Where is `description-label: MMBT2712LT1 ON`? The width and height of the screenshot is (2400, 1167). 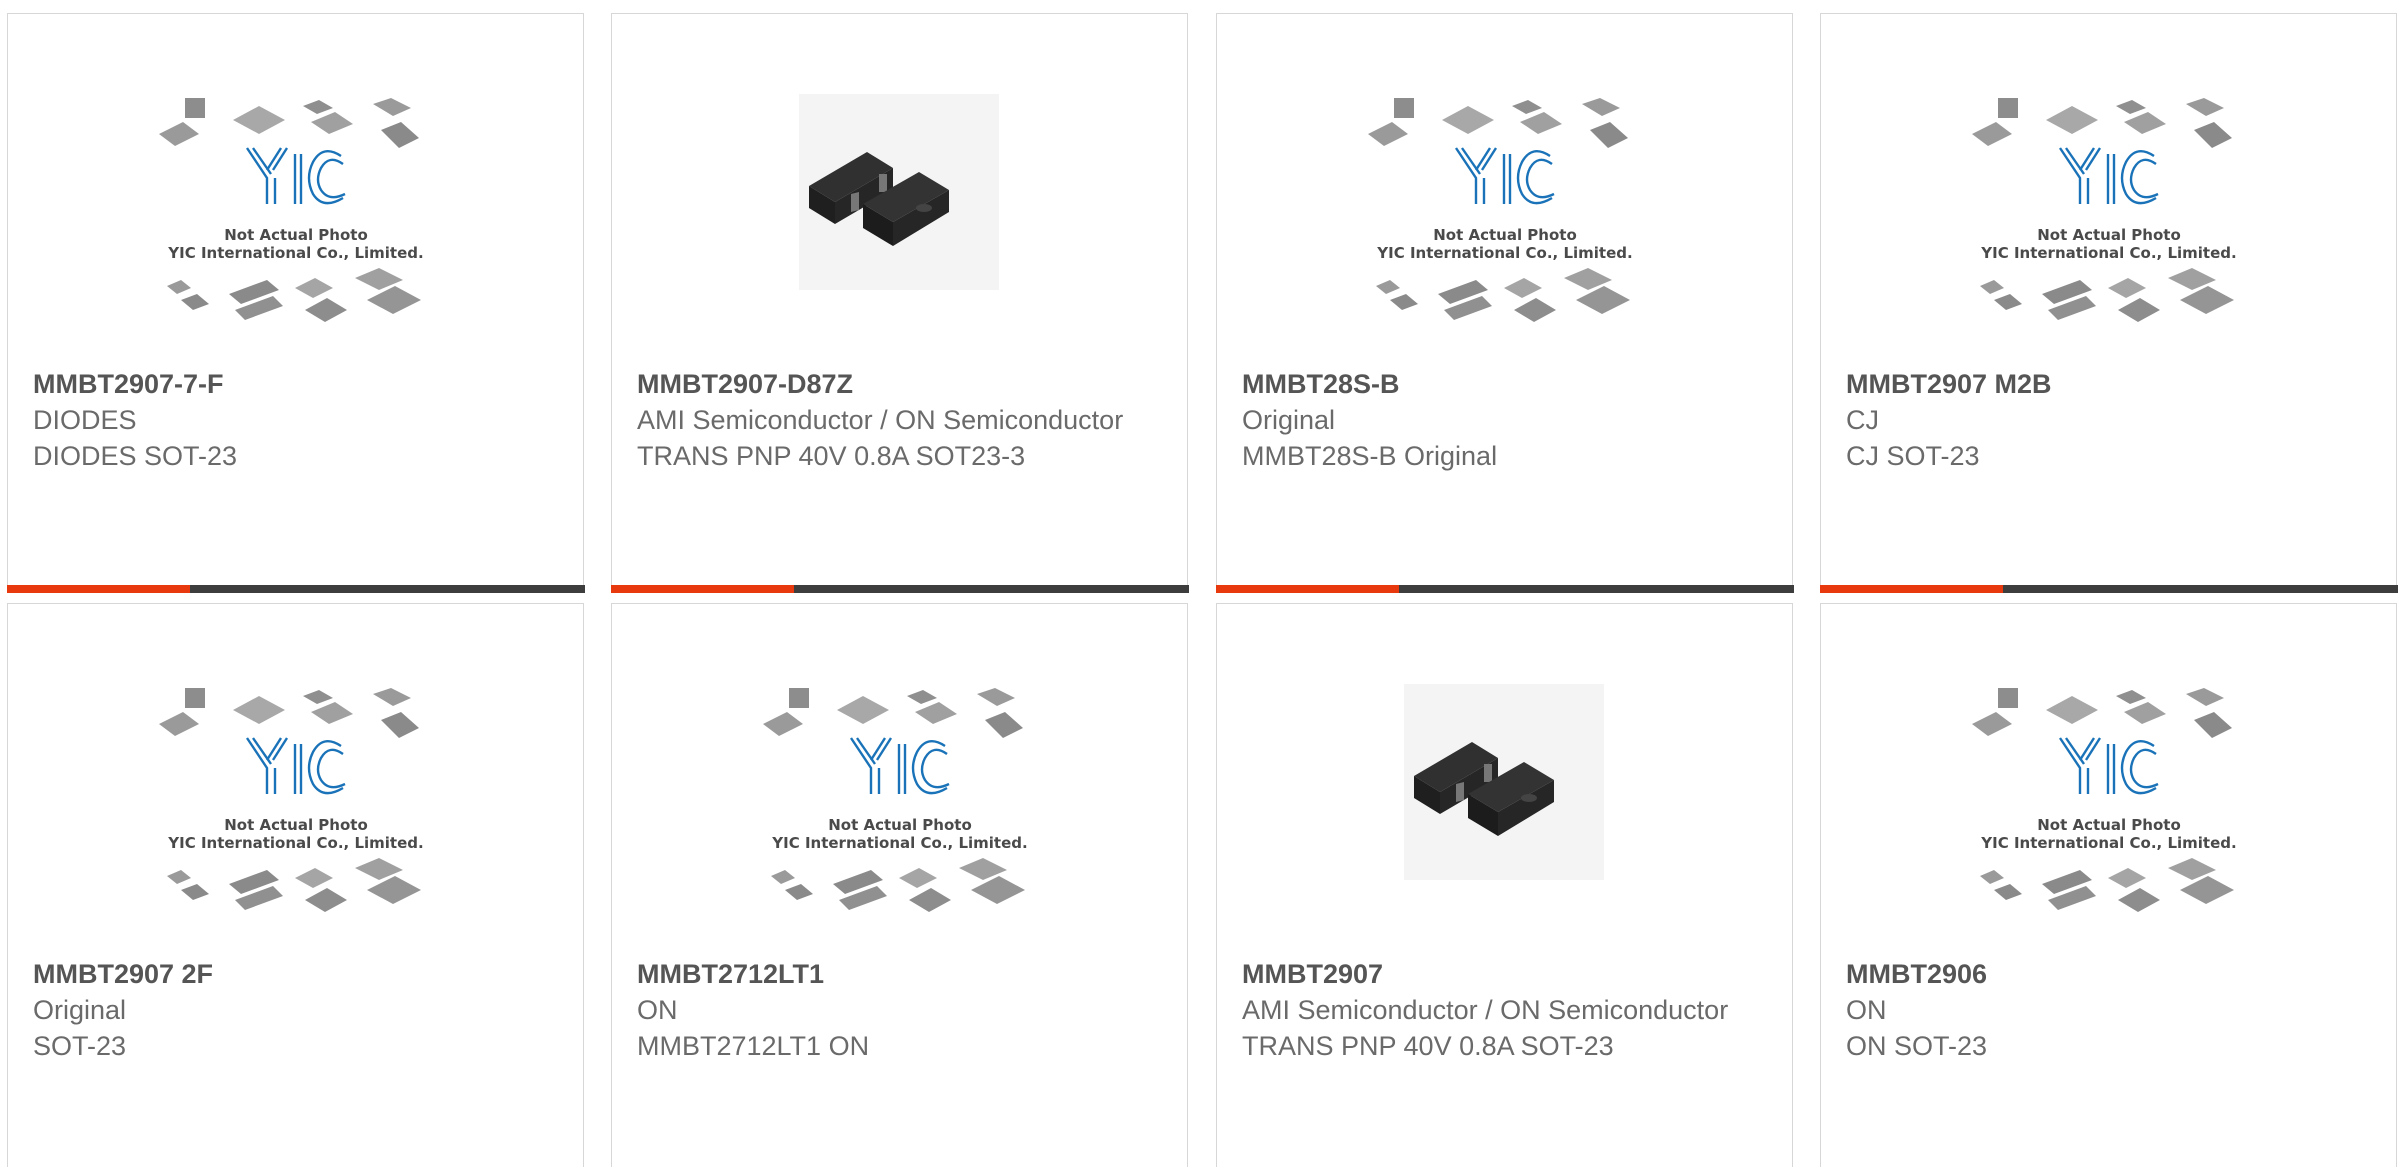 description-label: MMBT2712LT1 ON is located at coordinates (753, 1046).